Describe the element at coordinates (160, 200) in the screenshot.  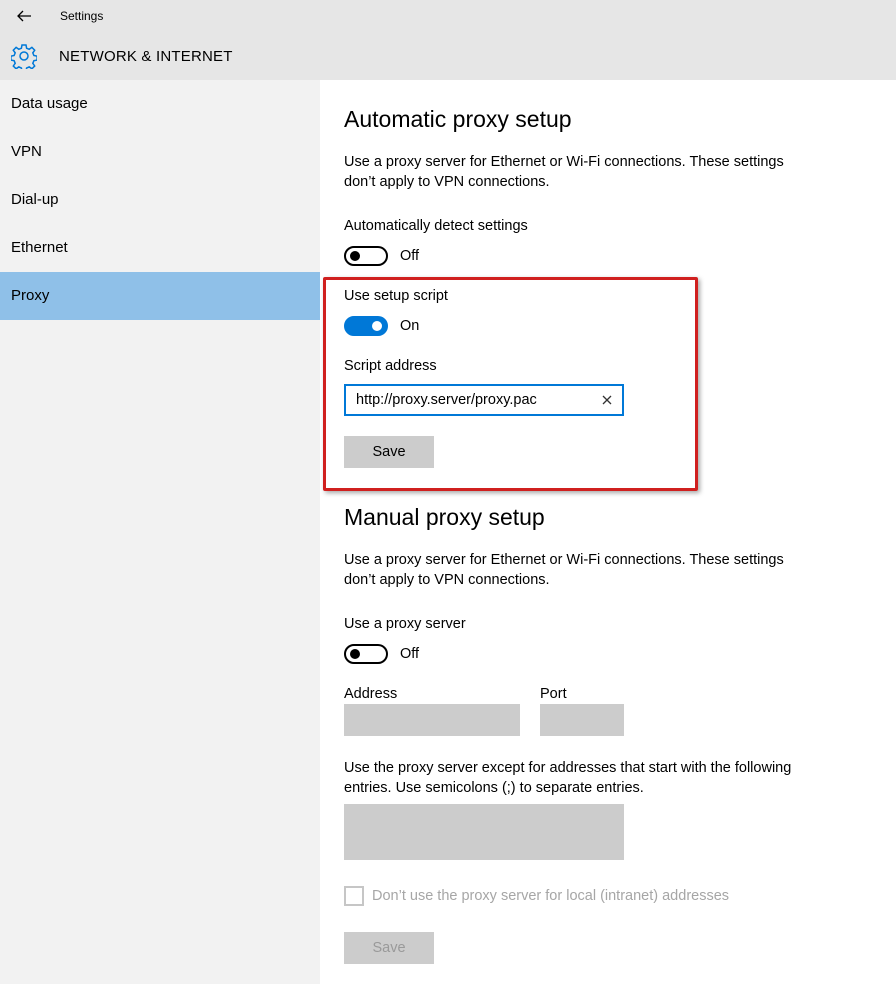
I see `sidebar-item-dial-up: Dial-up` at that location.